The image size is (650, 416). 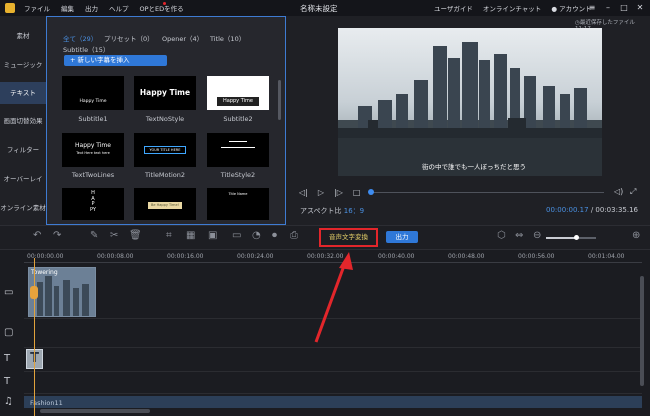 I want to click on video-track-icon: ▭, so click(x=9, y=292).